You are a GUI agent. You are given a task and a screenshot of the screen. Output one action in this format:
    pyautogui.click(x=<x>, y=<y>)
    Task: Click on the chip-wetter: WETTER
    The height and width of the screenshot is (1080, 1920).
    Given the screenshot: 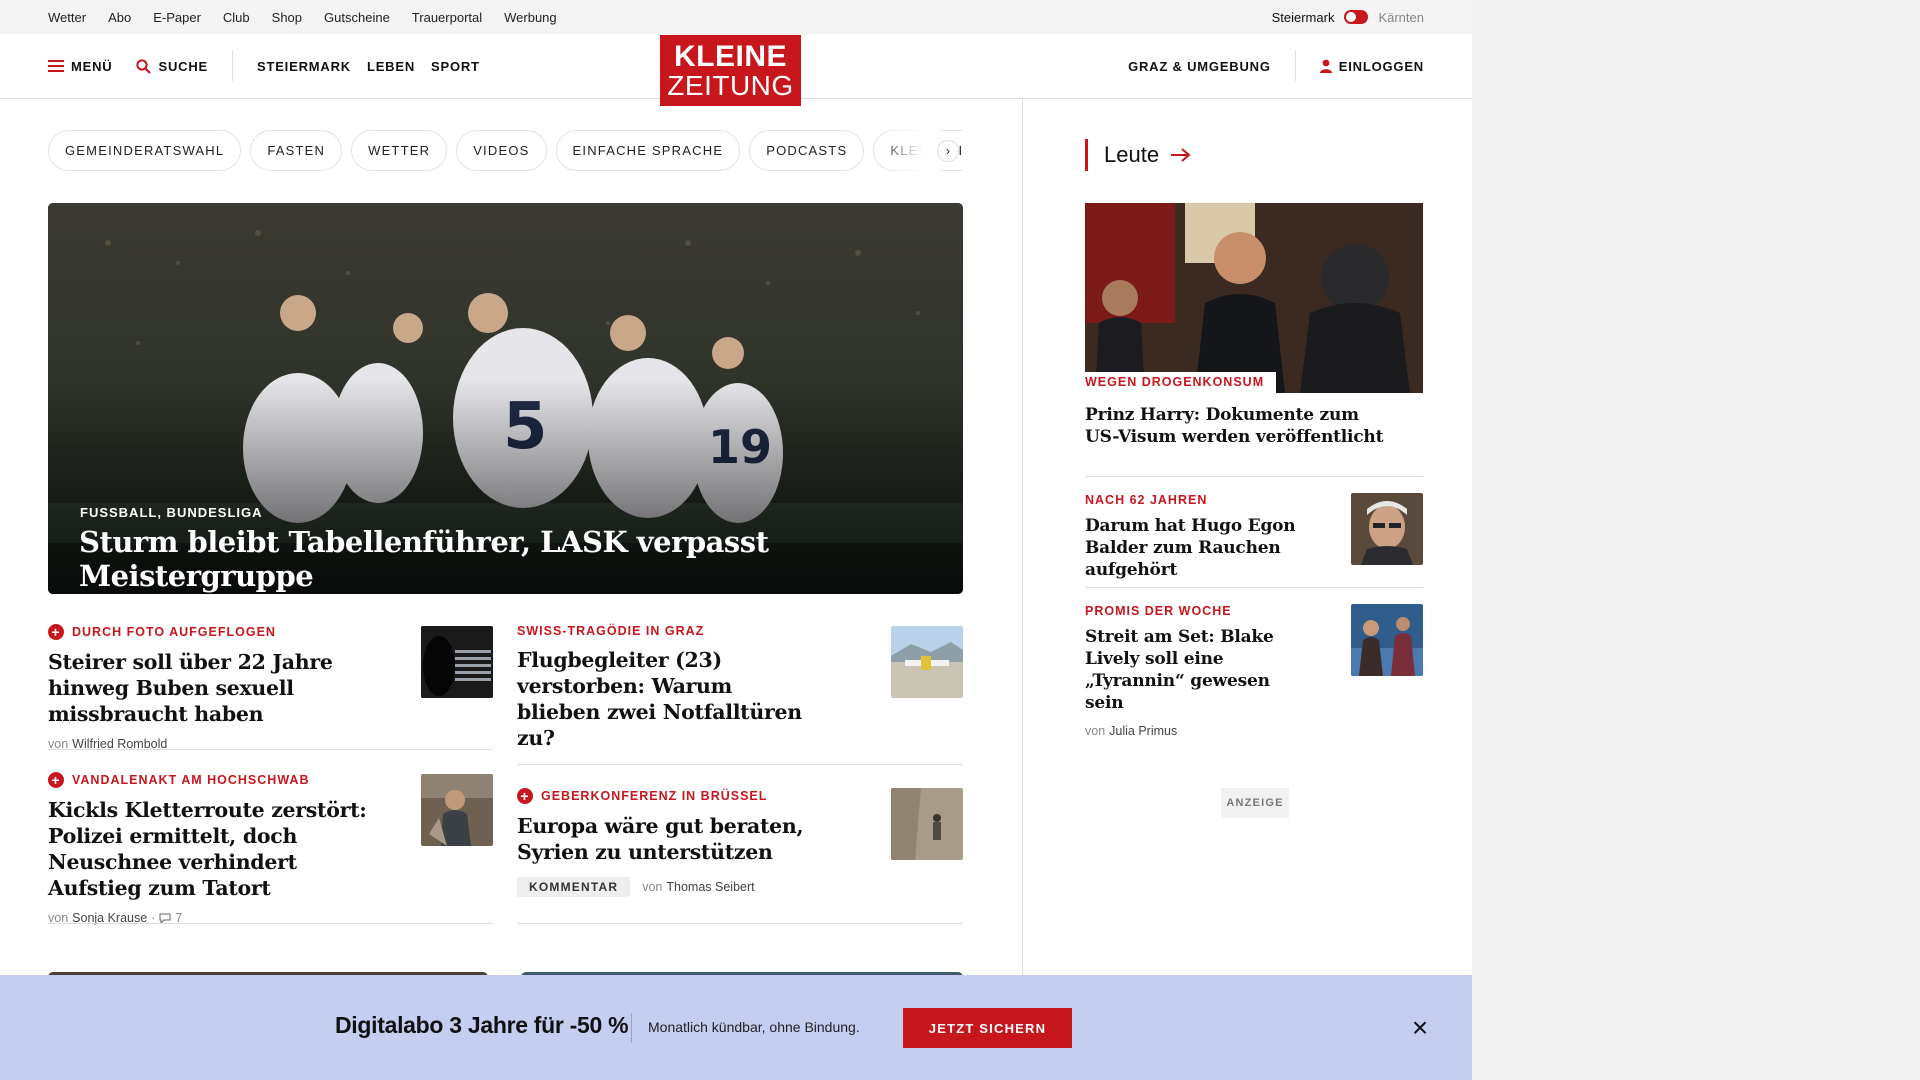 What is the action you would take?
    pyautogui.click(x=399, y=150)
    